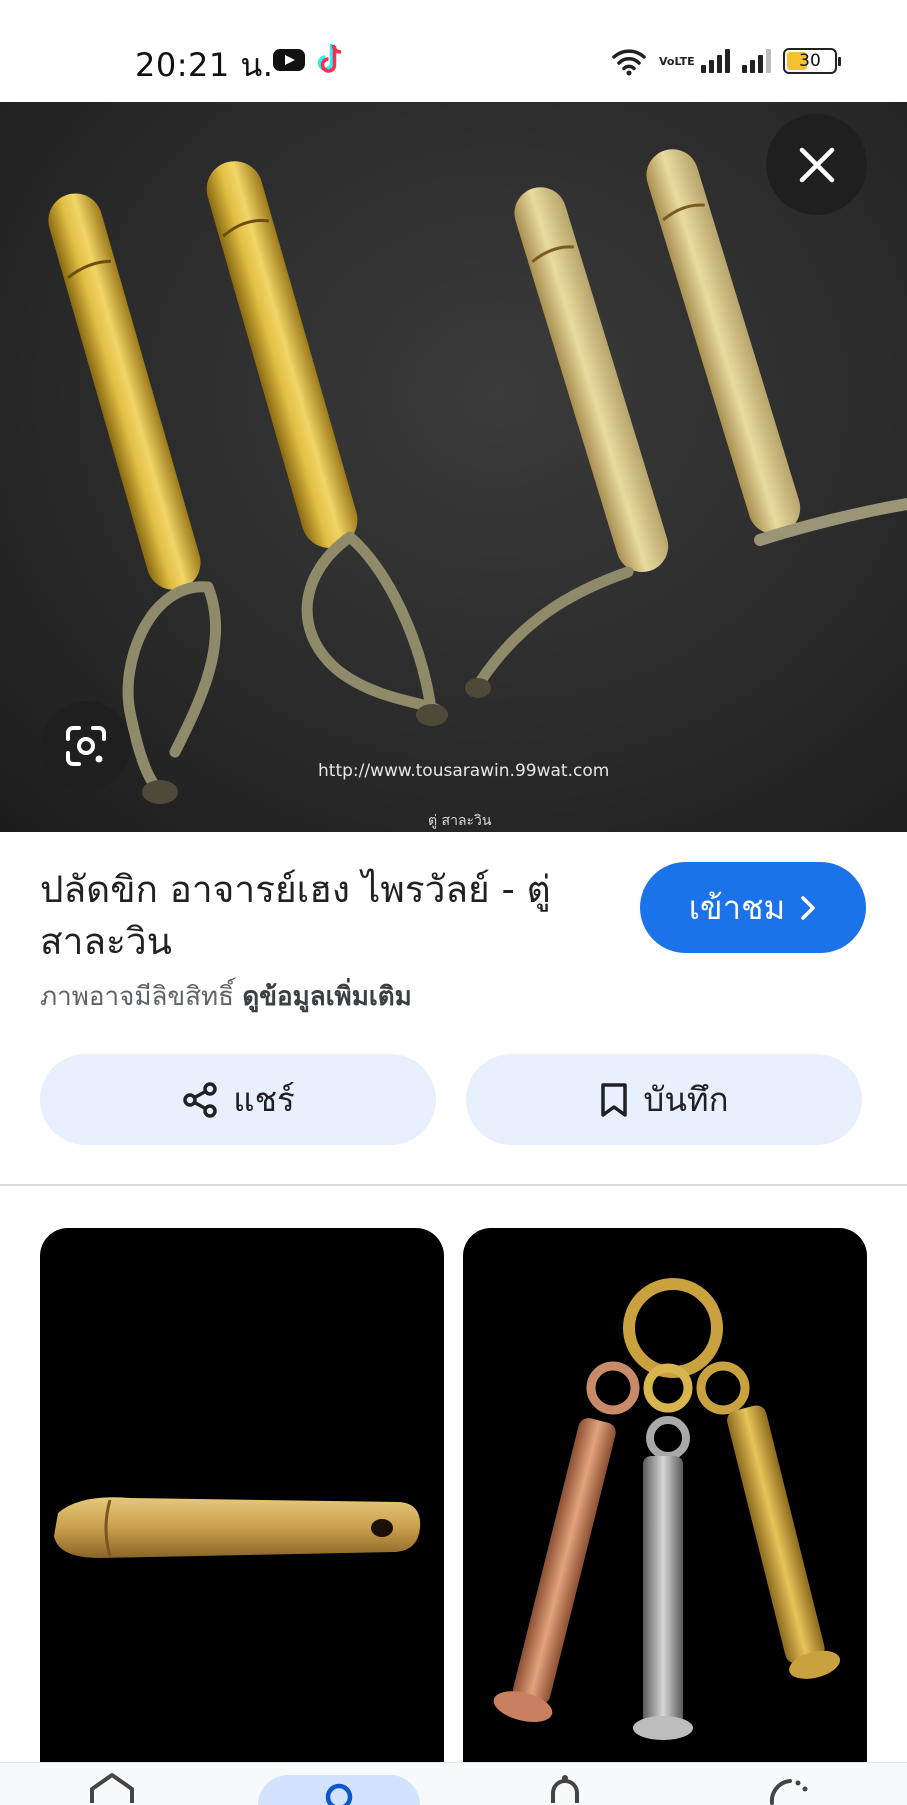 The height and width of the screenshot is (1805, 907). Describe the element at coordinates (614, 1099) in the screenshot. I see `bookmark-icon` at that location.